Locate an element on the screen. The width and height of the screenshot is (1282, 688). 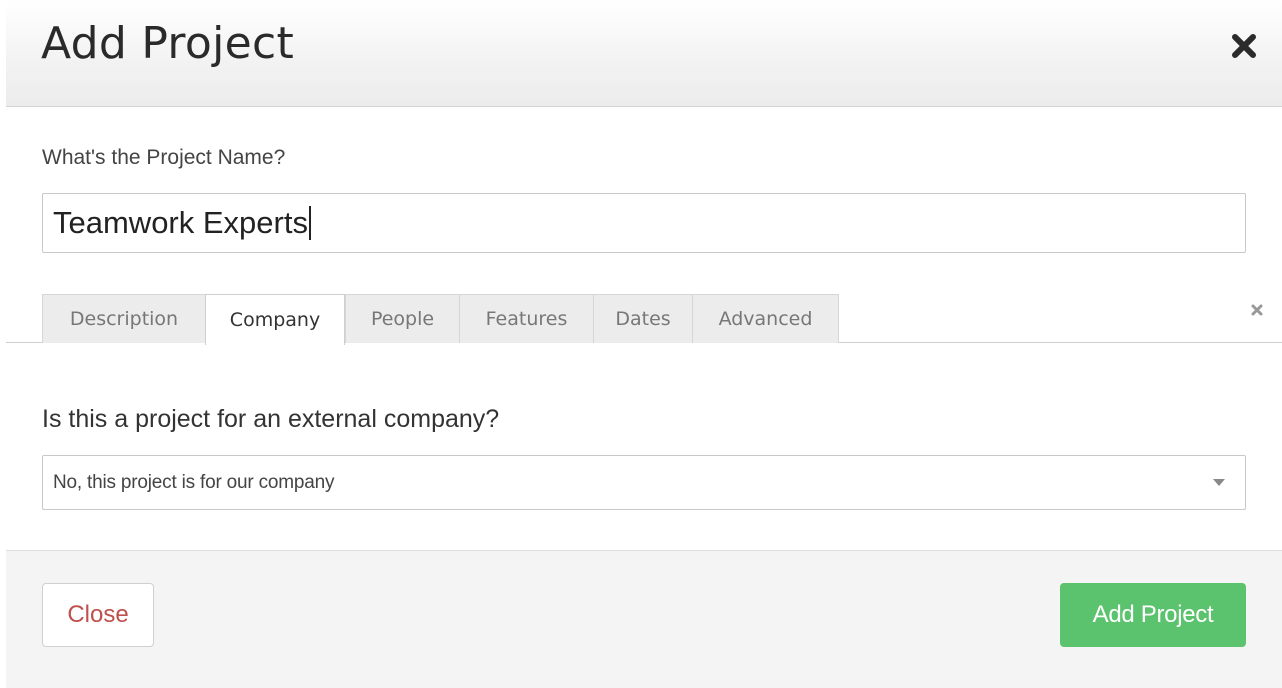
tab-advanced: Advanced is located at coordinates (765, 318).